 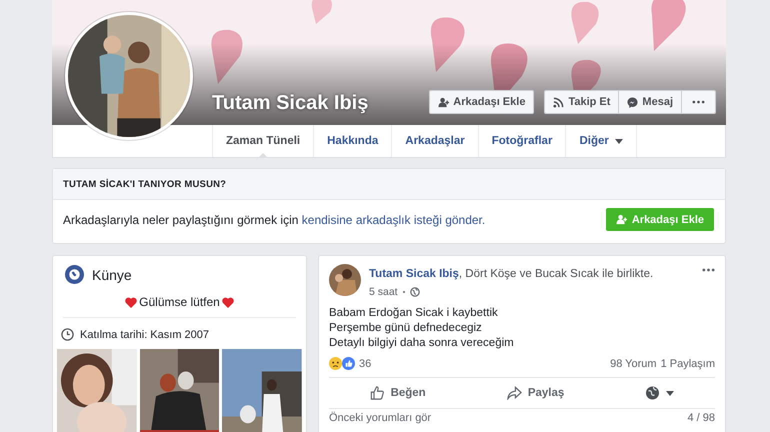 I want to click on add-friend-icon, so click(x=621, y=219).